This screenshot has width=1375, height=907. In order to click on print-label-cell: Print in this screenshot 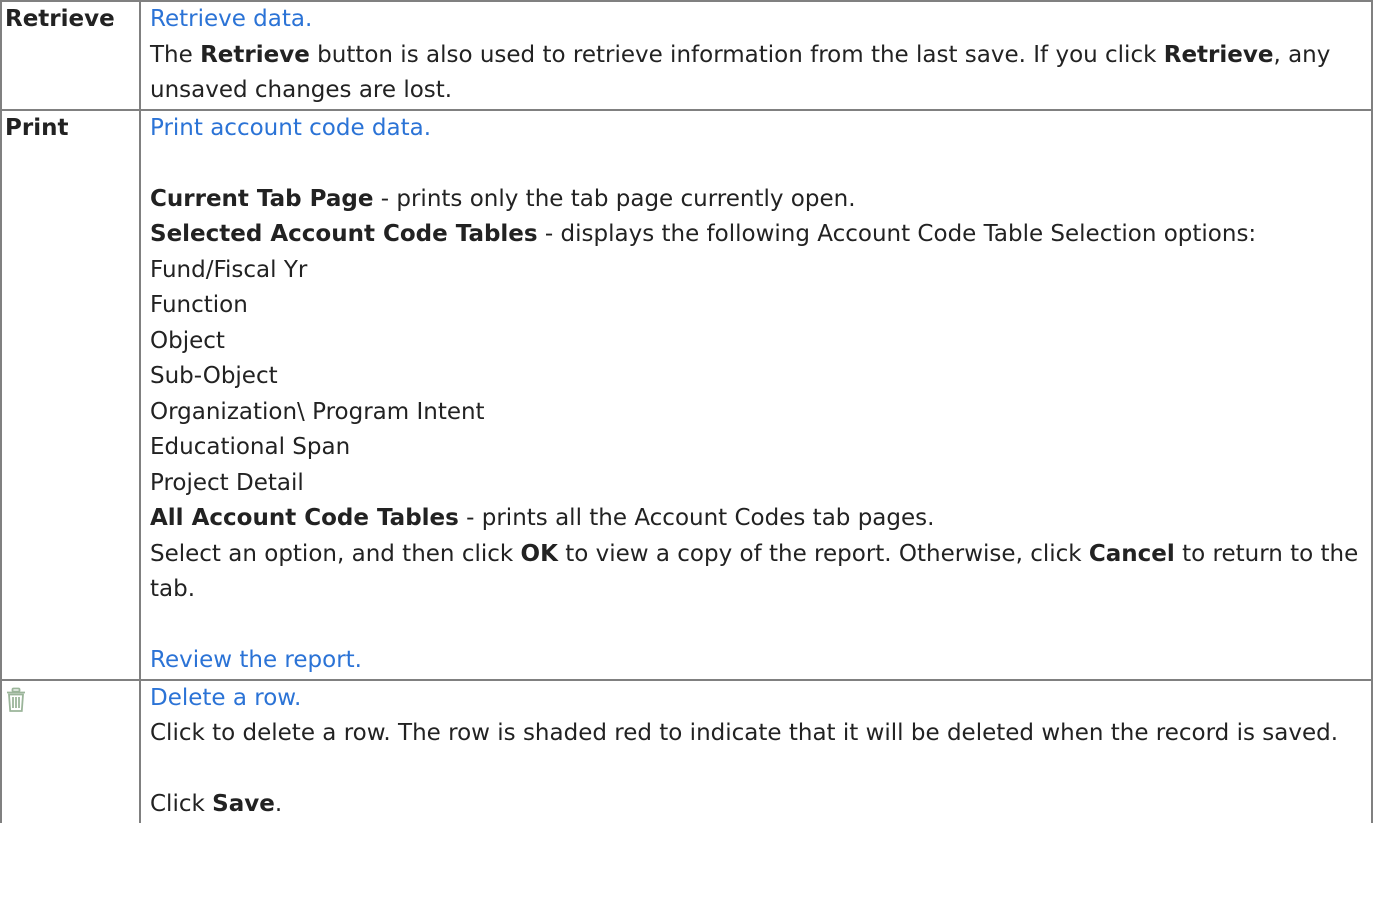, I will do `click(70, 394)`.